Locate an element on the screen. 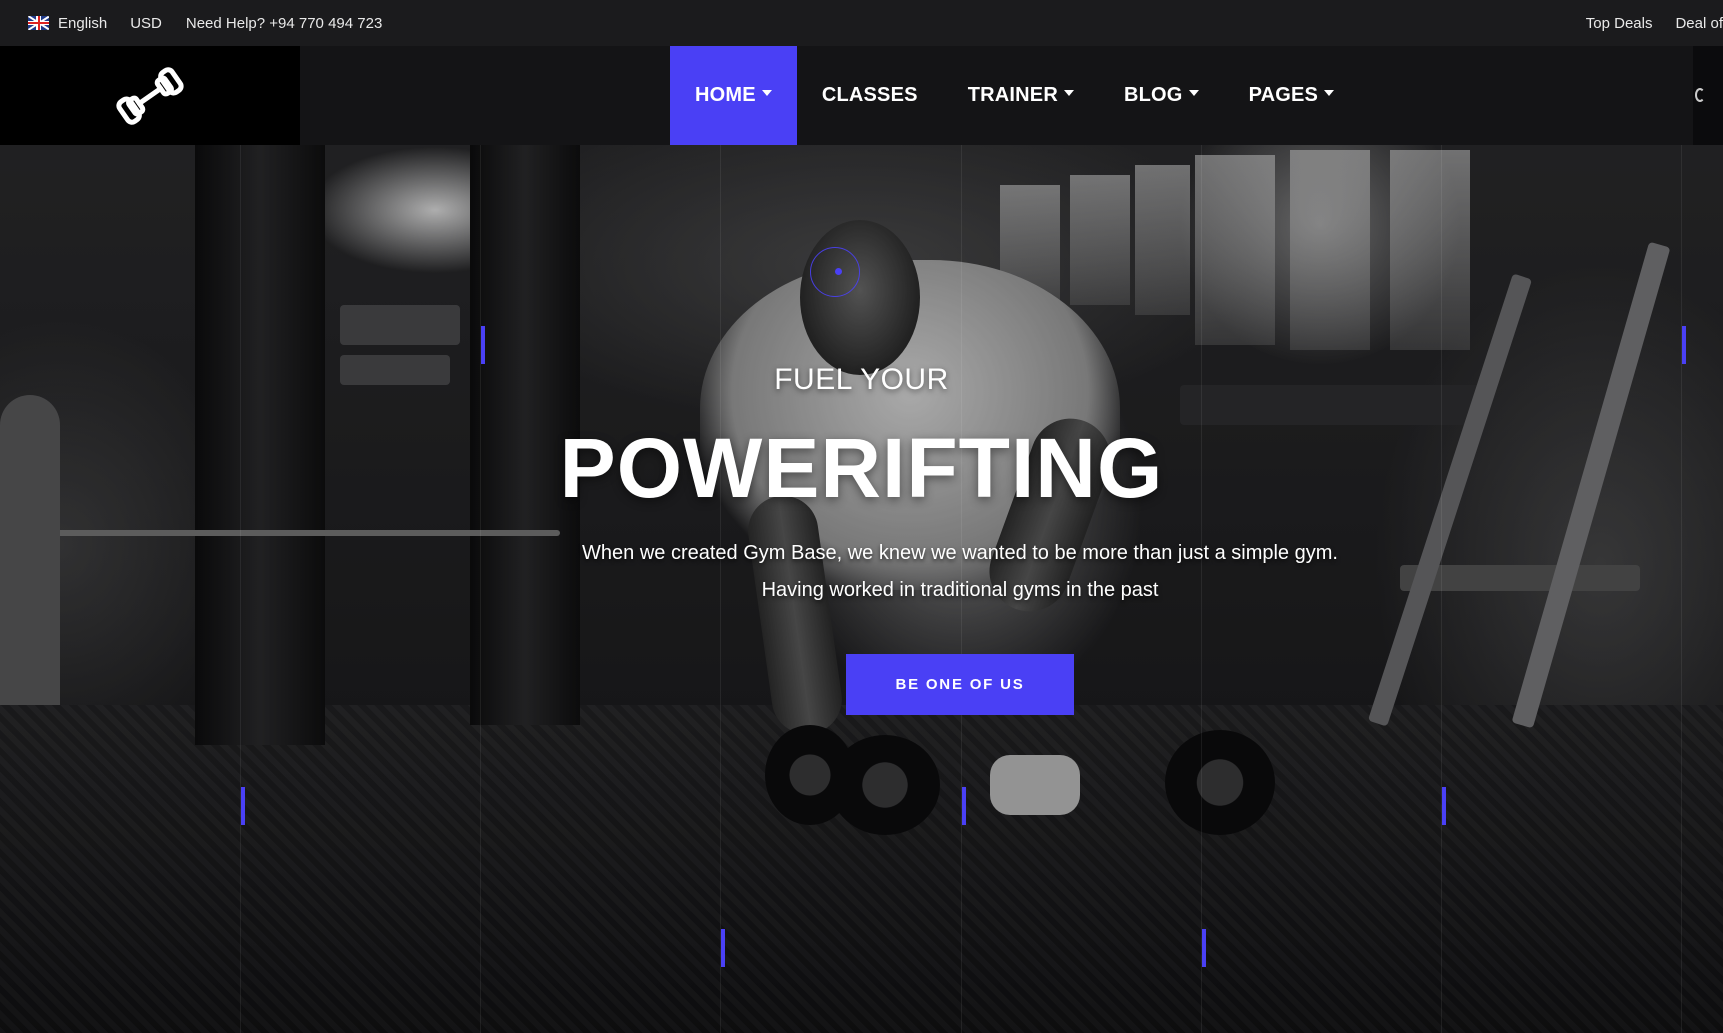 The image size is (1723, 1033). dumbbell-logo-icon is located at coordinates (150, 95).